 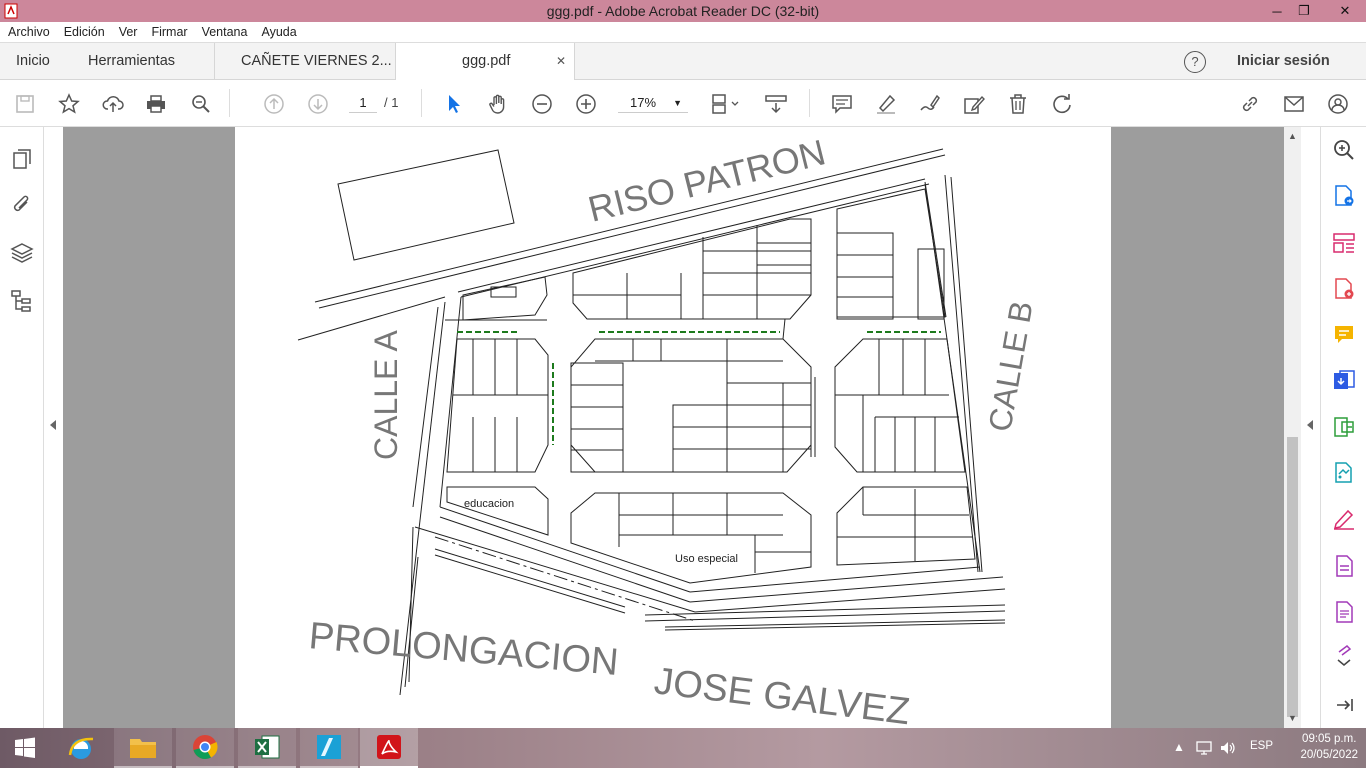 I want to click on print-icon, so click(x=156, y=104).